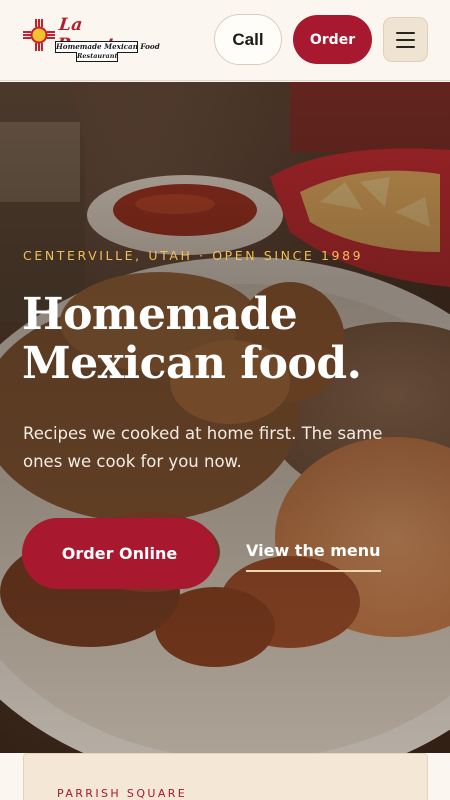 This screenshot has width=450, height=800. What do you see at coordinates (192, 339) in the screenshot?
I see `hero-headline: Homemade Mexican food.` at bounding box center [192, 339].